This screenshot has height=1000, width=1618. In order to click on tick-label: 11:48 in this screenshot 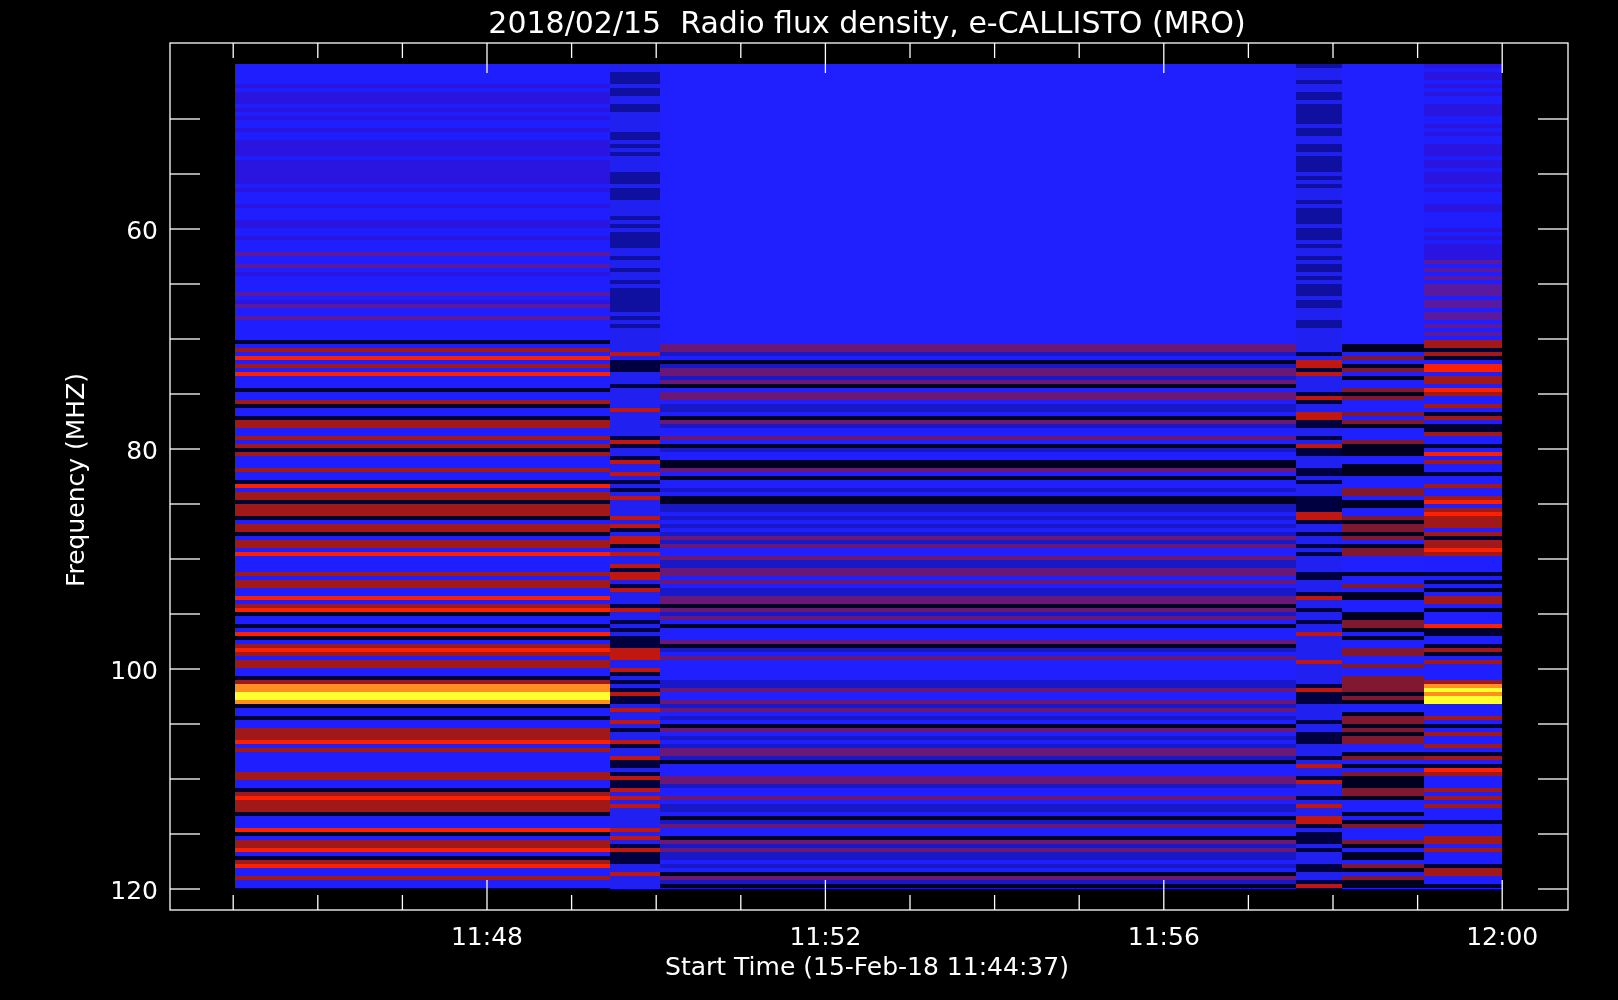, I will do `click(487, 936)`.